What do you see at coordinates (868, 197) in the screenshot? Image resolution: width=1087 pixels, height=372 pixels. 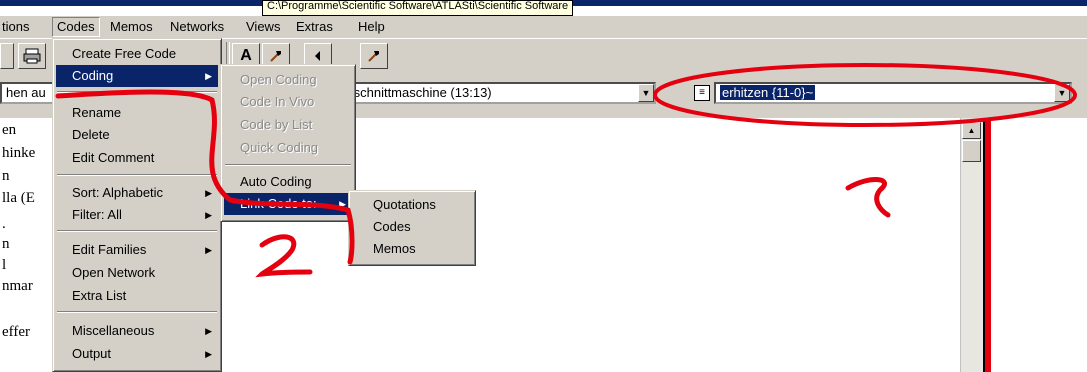 I see `mark-1-stroke` at bounding box center [868, 197].